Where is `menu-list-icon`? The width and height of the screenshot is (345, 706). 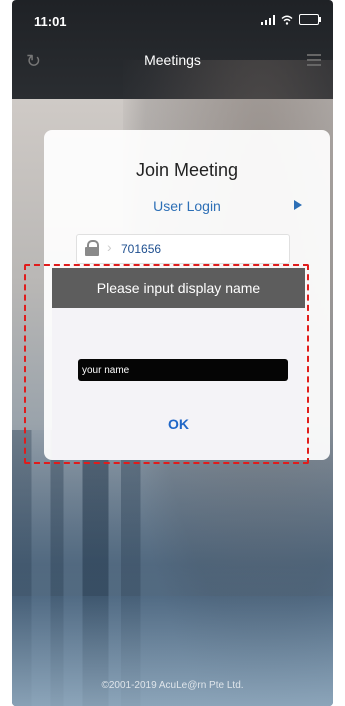
menu-list-icon is located at coordinates (314, 61).